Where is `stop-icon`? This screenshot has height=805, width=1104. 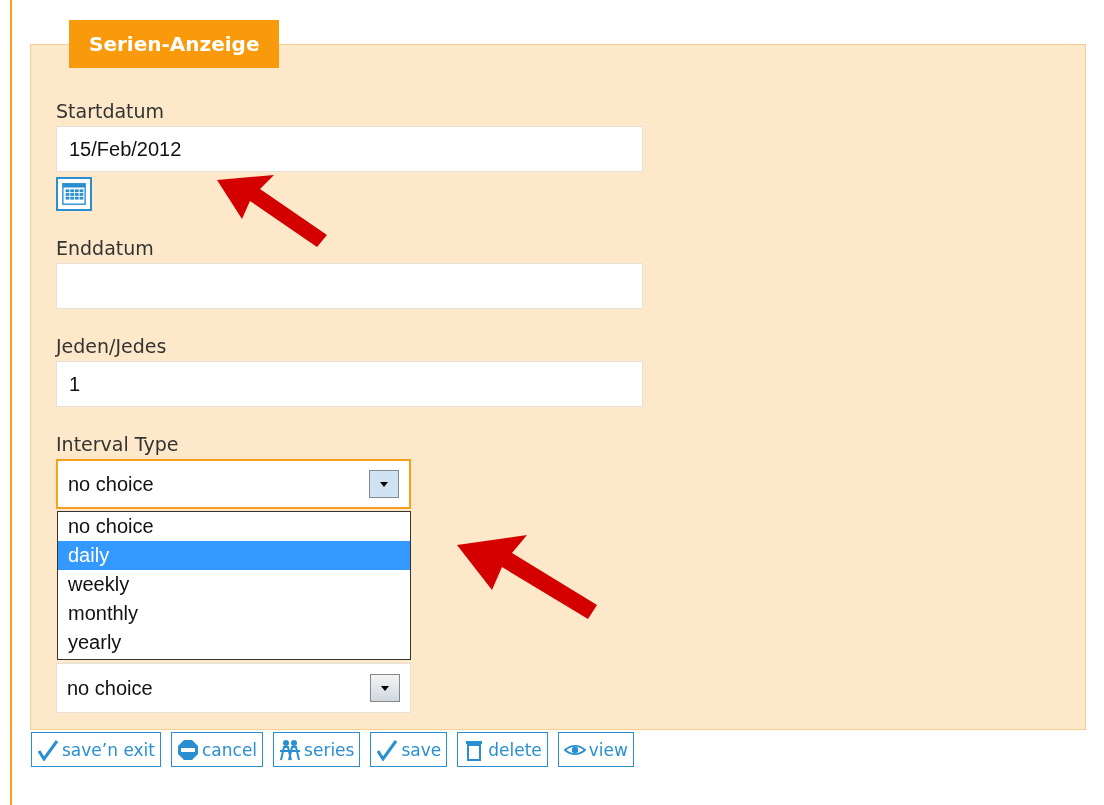 stop-icon is located at coordinates (188, 749).